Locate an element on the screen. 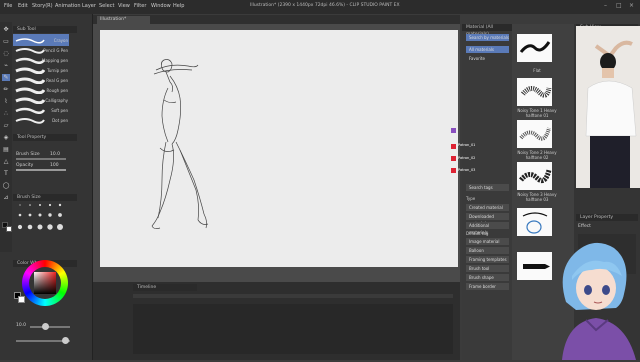 The height and width of the screenshot is (362, 640). brush-item: Dot pen is located at coordinates (41, 120).